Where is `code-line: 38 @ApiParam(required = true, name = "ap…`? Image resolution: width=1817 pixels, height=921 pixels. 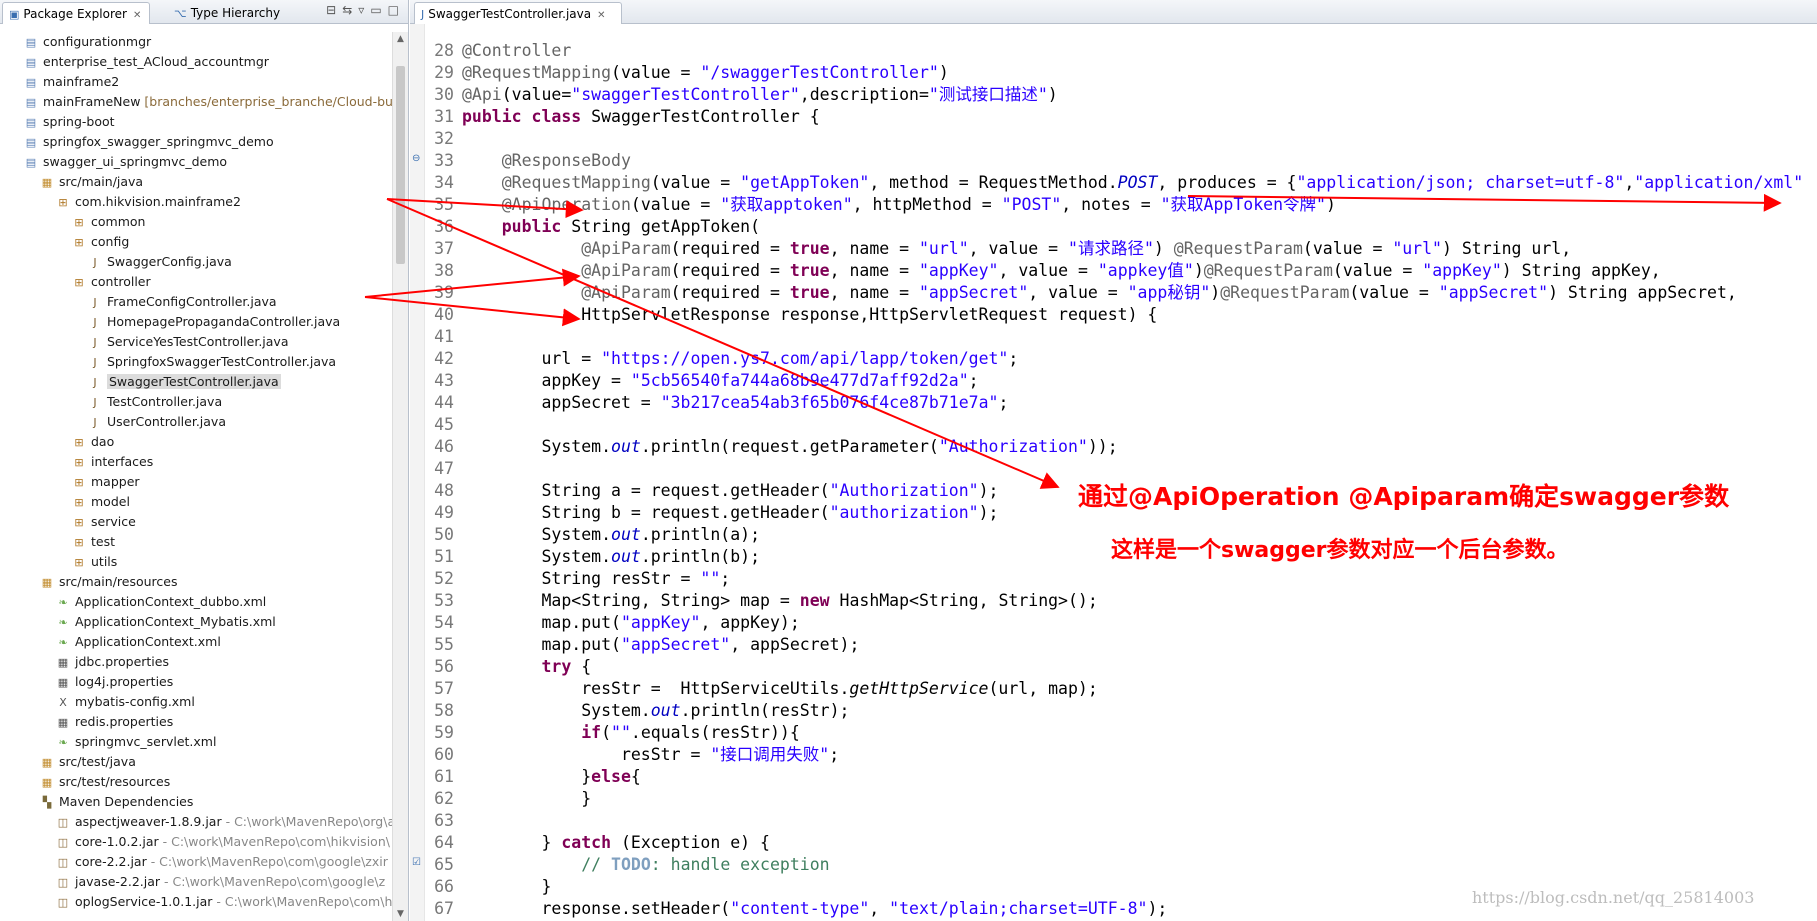 code-line: 38 @ApiParam(required = true, name = "ap… is located at coordinates (1120, 271).